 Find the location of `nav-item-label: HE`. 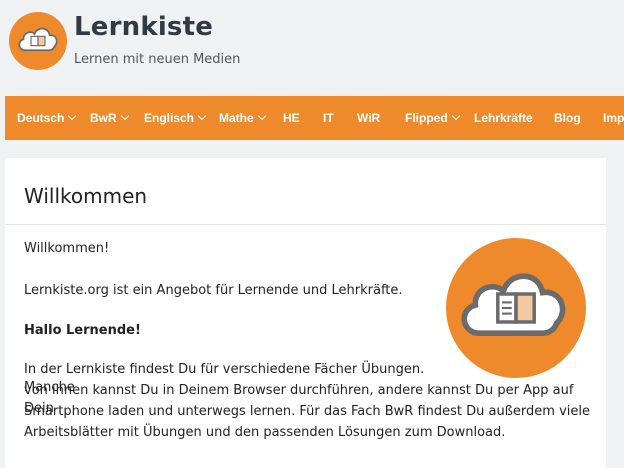

nav-item-label: HE is located at coordinates (291, 118).